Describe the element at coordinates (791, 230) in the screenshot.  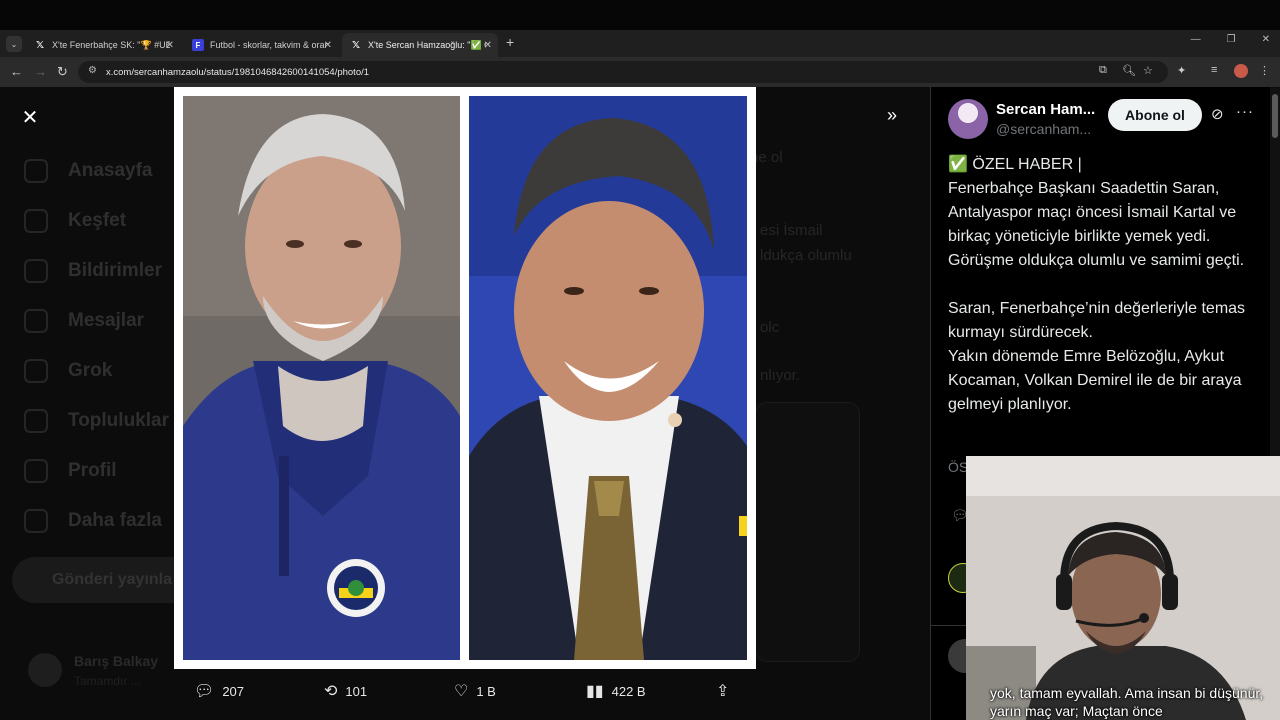
I see `bg-snippet: esi İsmail` at that location.